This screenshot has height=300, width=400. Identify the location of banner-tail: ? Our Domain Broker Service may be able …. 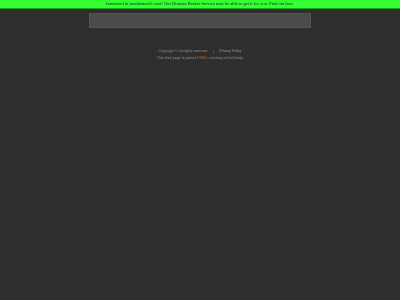
(227, 3).